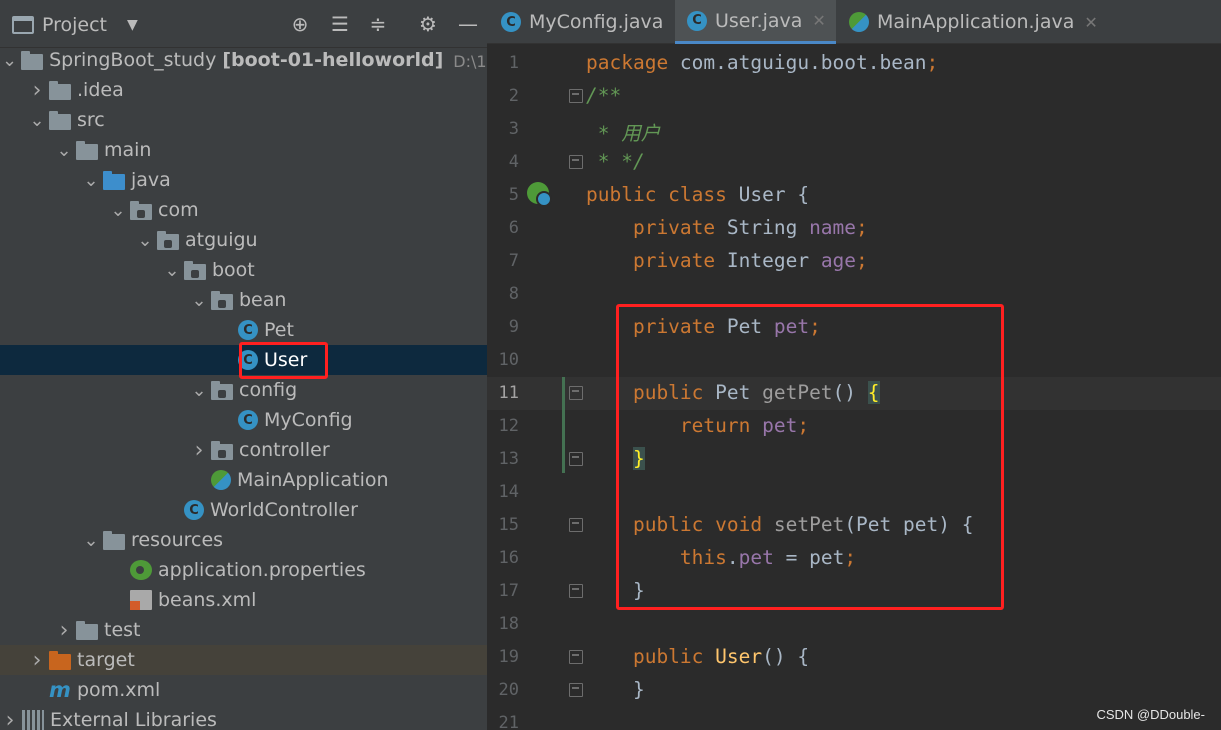  I want to click on tree-item: › target, so click(243, 660).